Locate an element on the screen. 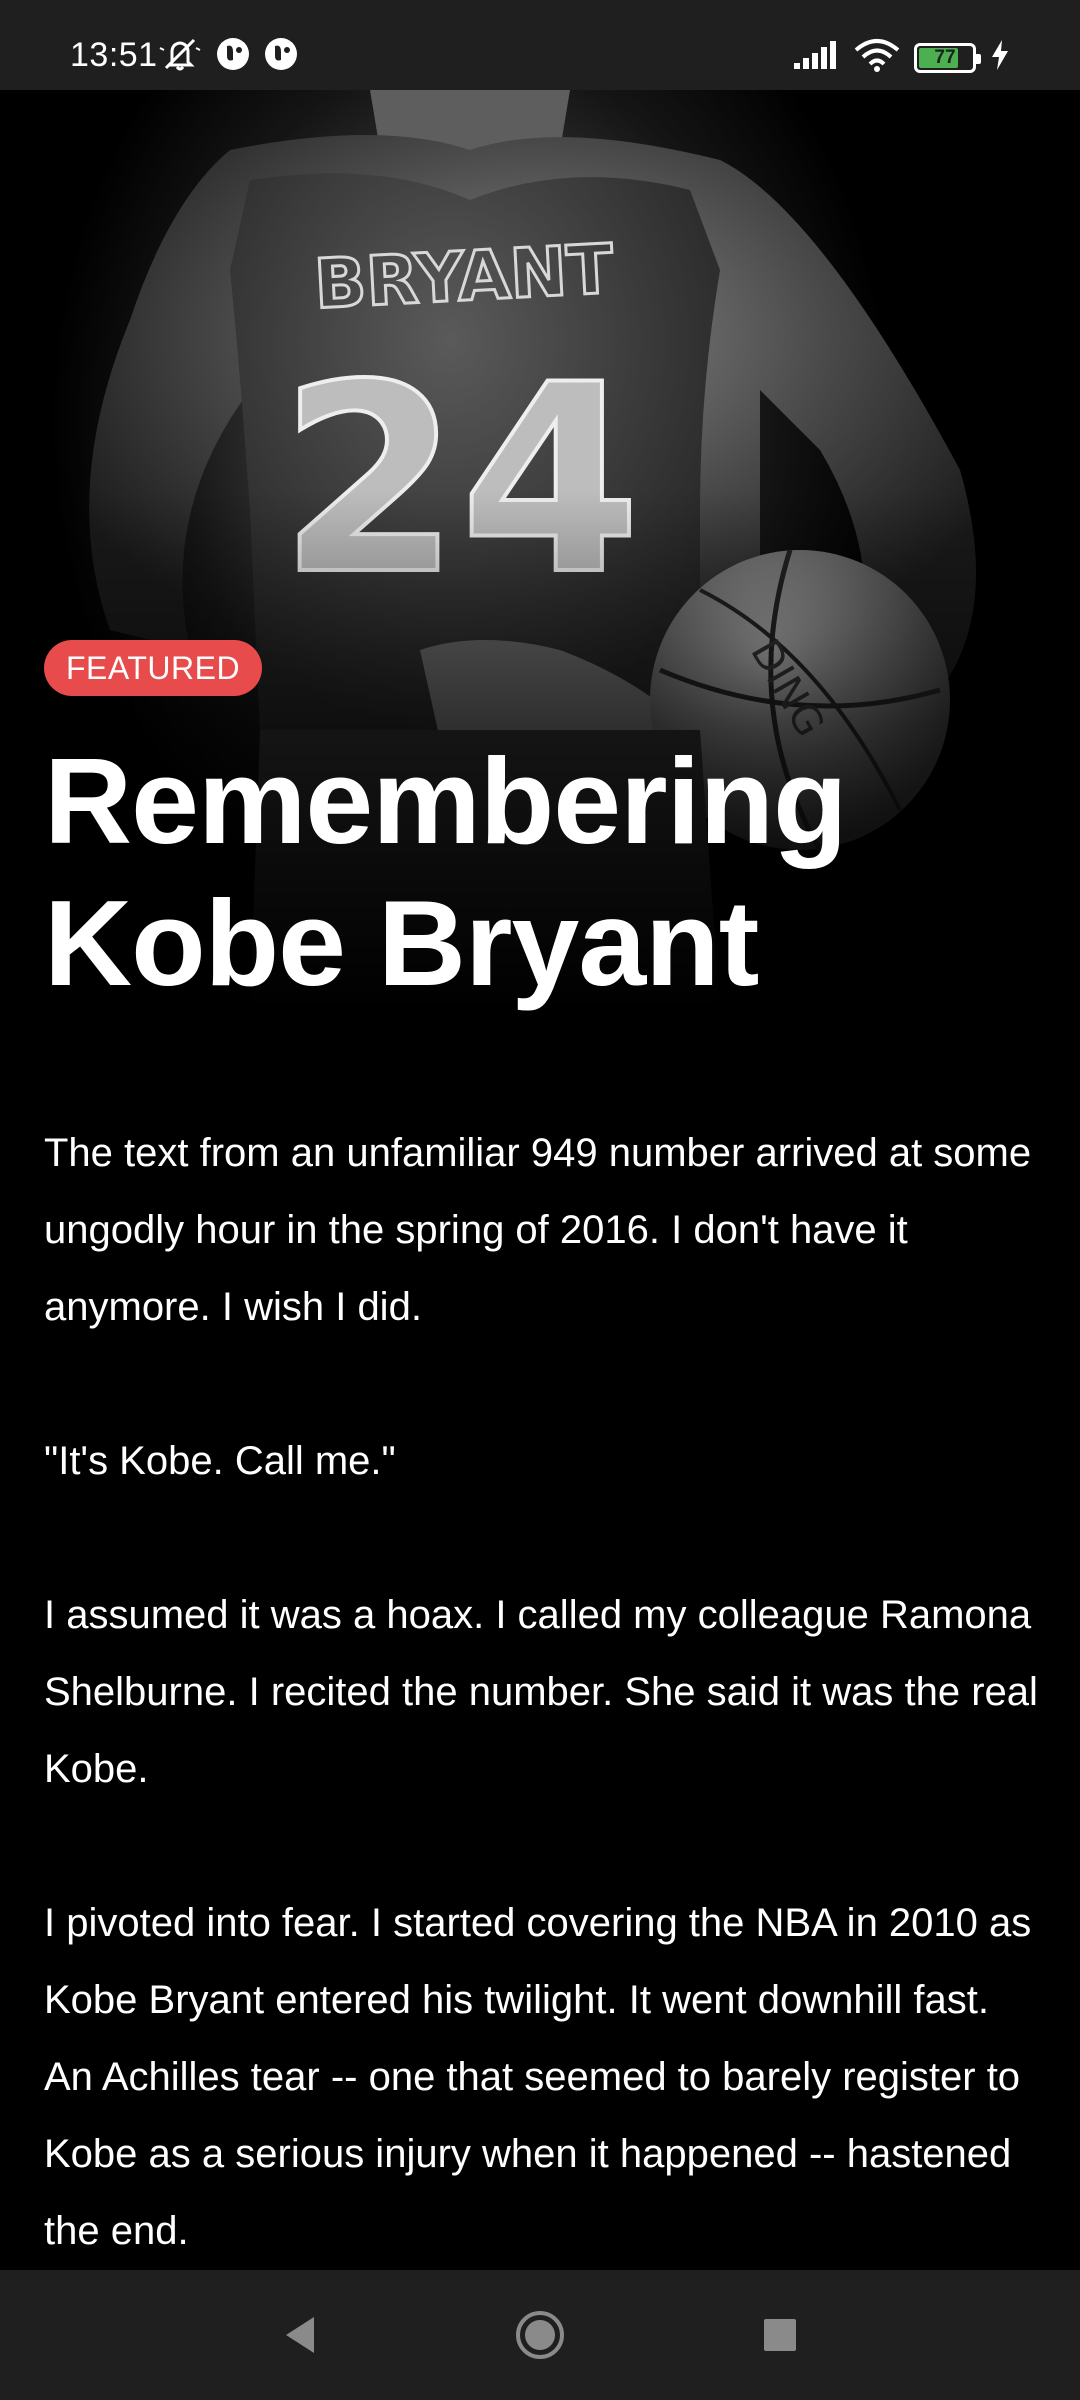 Image resolution: width=1080 pixels, height=2400 pixels. back-button is located at coordinates (300, 2335).